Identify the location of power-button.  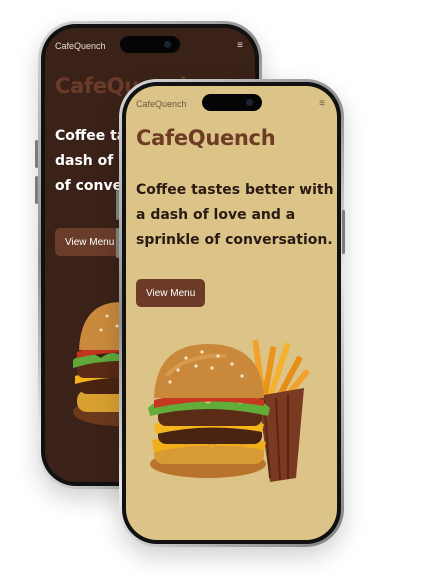
(343, 232).